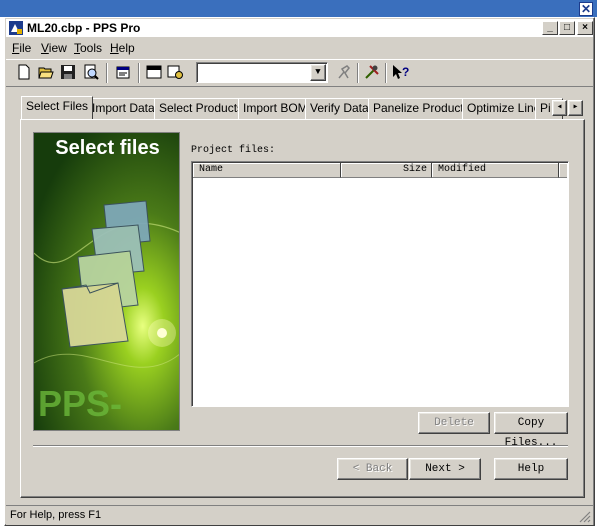 Image resolution: width=597 pixels, height=528 pixels. I want to click on open-folder-icon, so click(46, 72).